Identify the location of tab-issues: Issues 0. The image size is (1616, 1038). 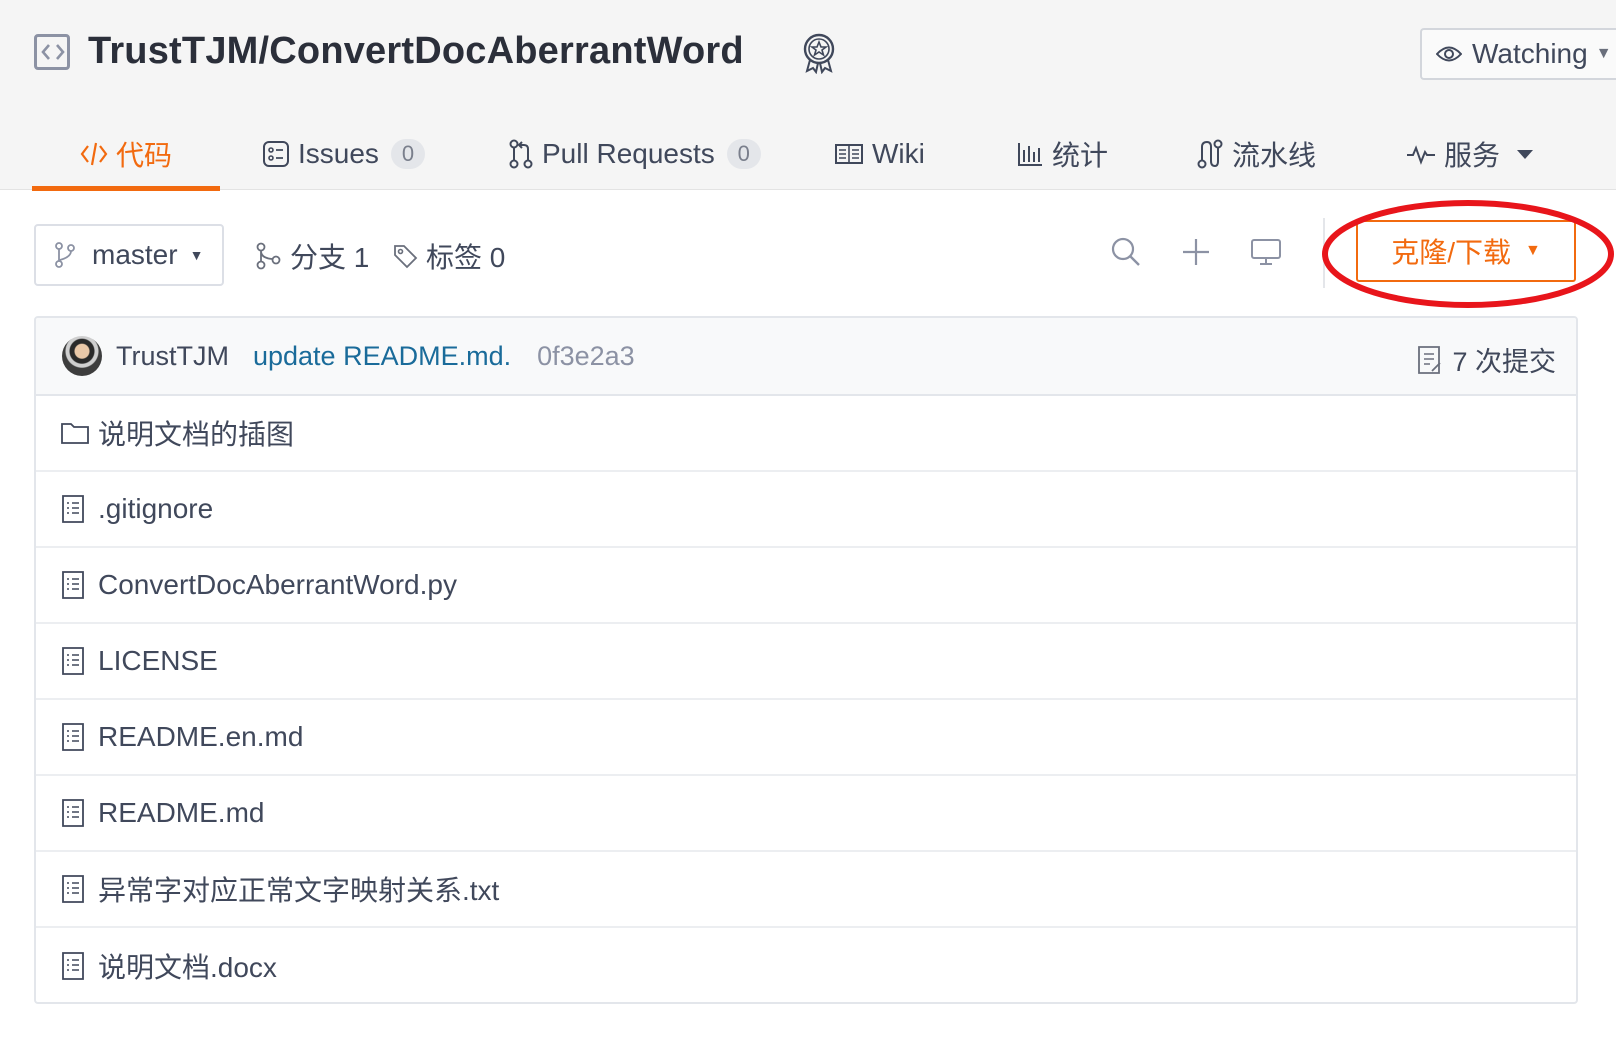
(343, 154).